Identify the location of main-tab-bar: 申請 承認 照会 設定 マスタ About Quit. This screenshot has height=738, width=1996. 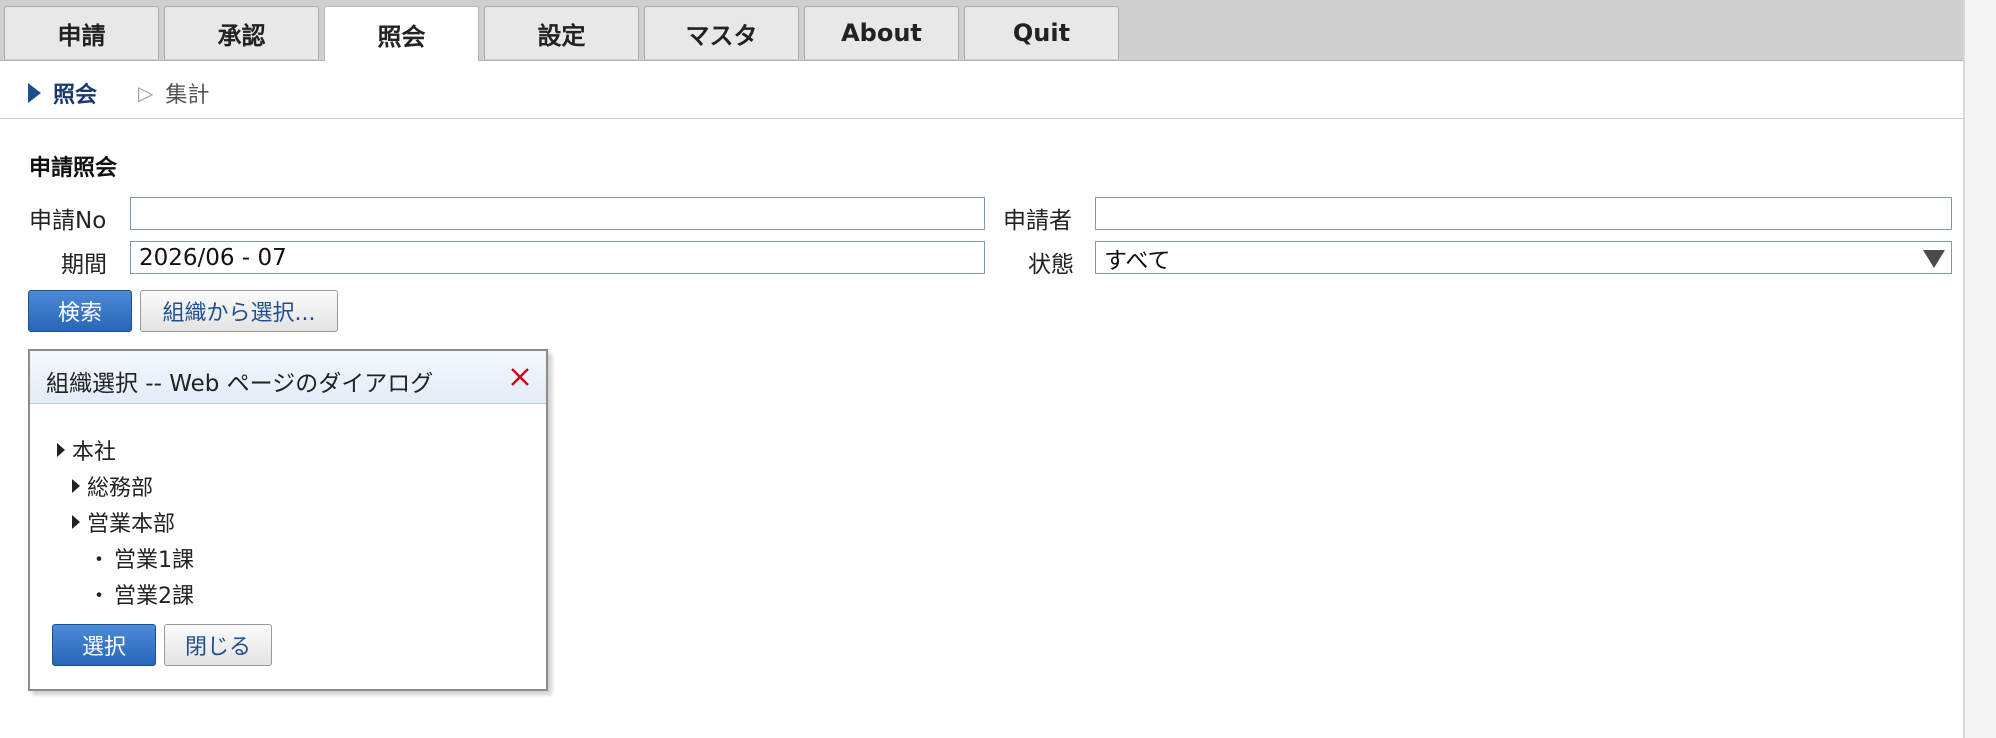
(981, 30).